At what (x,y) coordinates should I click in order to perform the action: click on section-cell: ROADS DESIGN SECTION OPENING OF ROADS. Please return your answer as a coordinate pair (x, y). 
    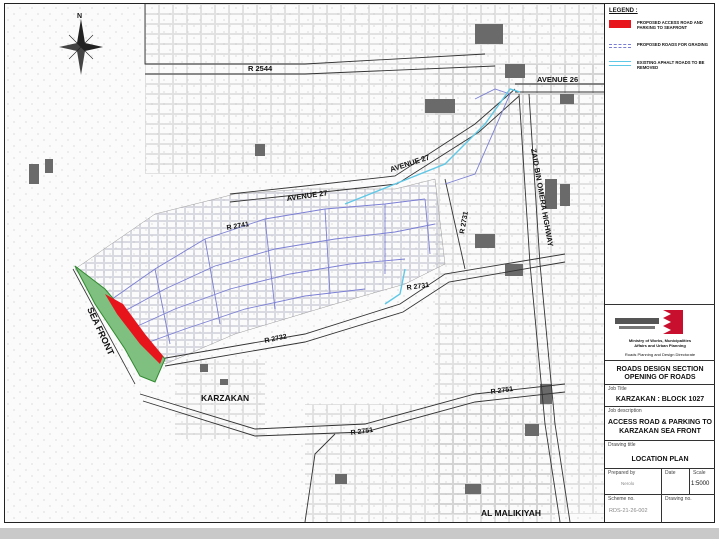
    Looking at the image, I should click on (660, 372).